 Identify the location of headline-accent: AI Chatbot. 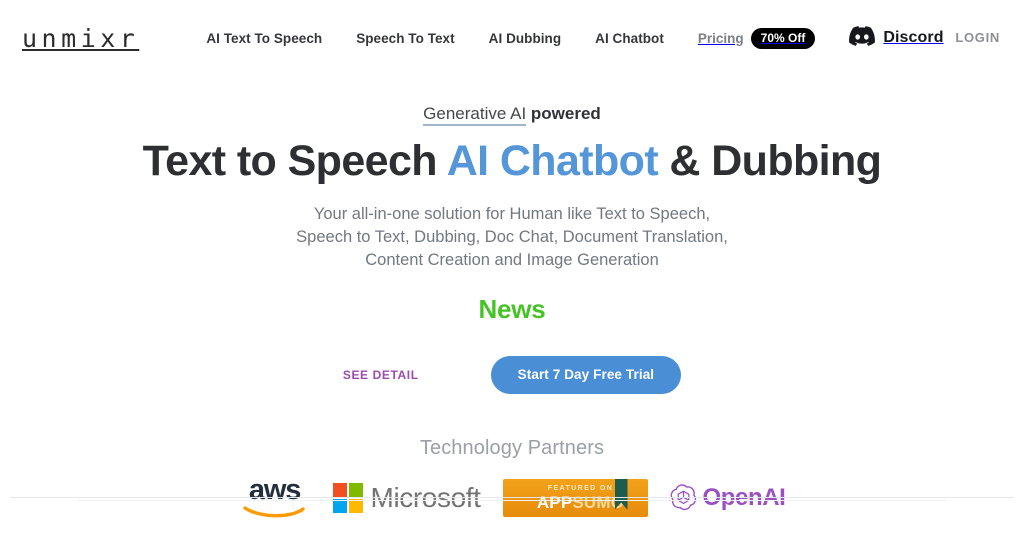
(552, 161).